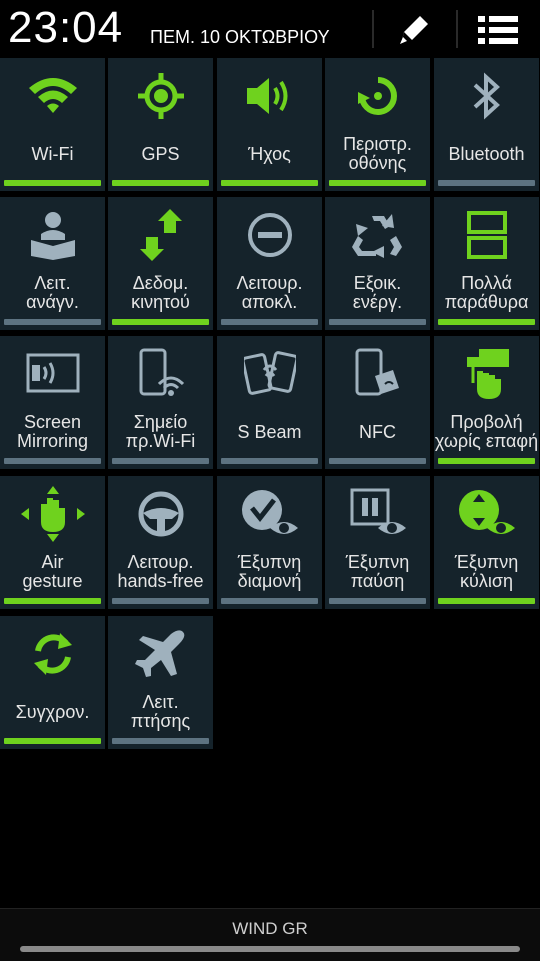 Image resolution: width=540 pixels, height=961 pixels. What do you see at coordinates (486, 153) in the screenshot?
I see `toggle-label: Bluetooth` at bounding box center [486, 153].